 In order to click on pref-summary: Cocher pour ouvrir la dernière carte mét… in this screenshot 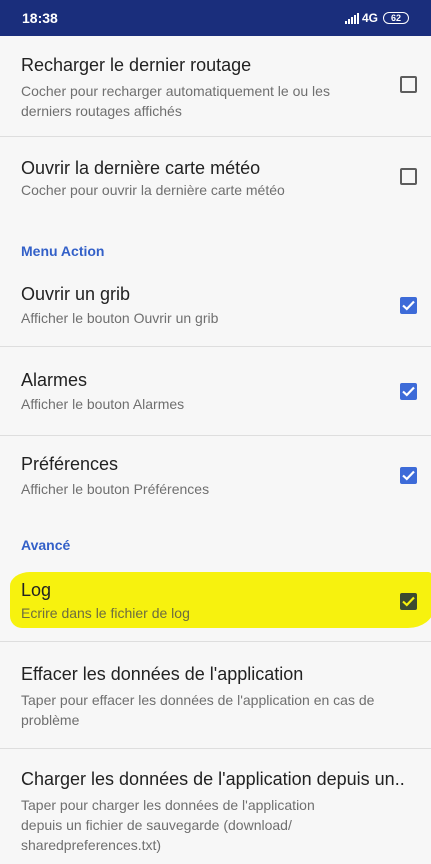, I will do `click(153, 190)`.